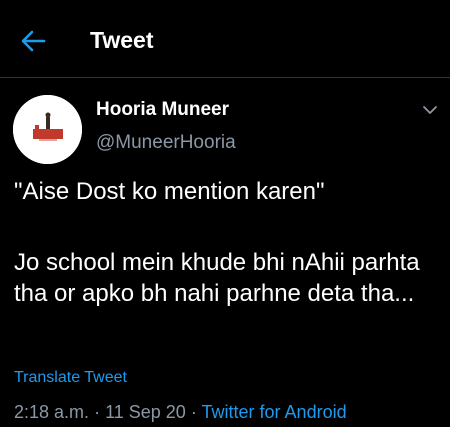  I want to click on avatar, so click(47, 129).